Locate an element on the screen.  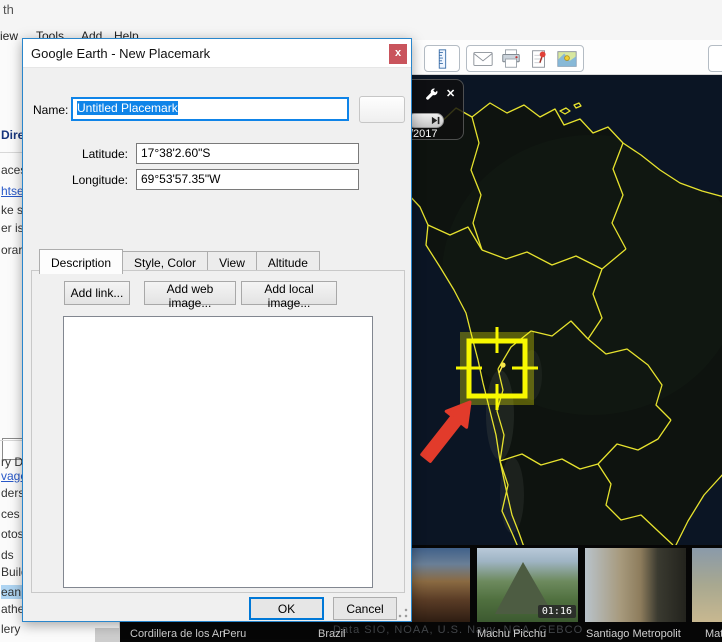
sidebar-text-fragment: ry D is located at coordinates (12, 462).